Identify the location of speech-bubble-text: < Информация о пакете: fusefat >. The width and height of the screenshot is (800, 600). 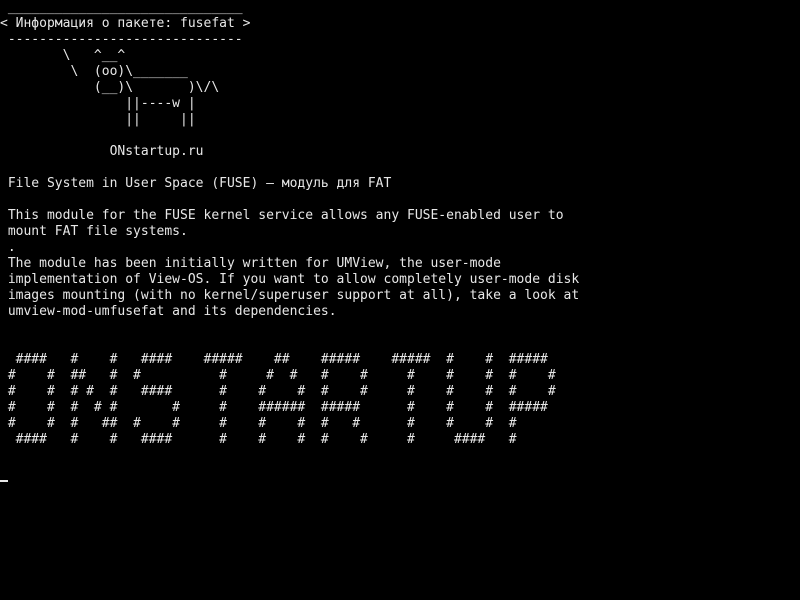
(125, 23).